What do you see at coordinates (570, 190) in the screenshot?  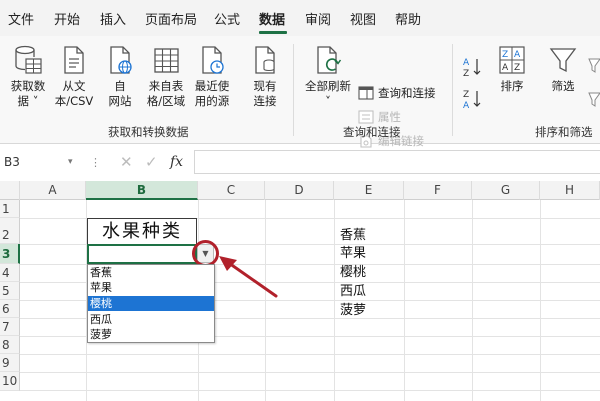 I see `column-header: H` at bounding box center [570, 190].